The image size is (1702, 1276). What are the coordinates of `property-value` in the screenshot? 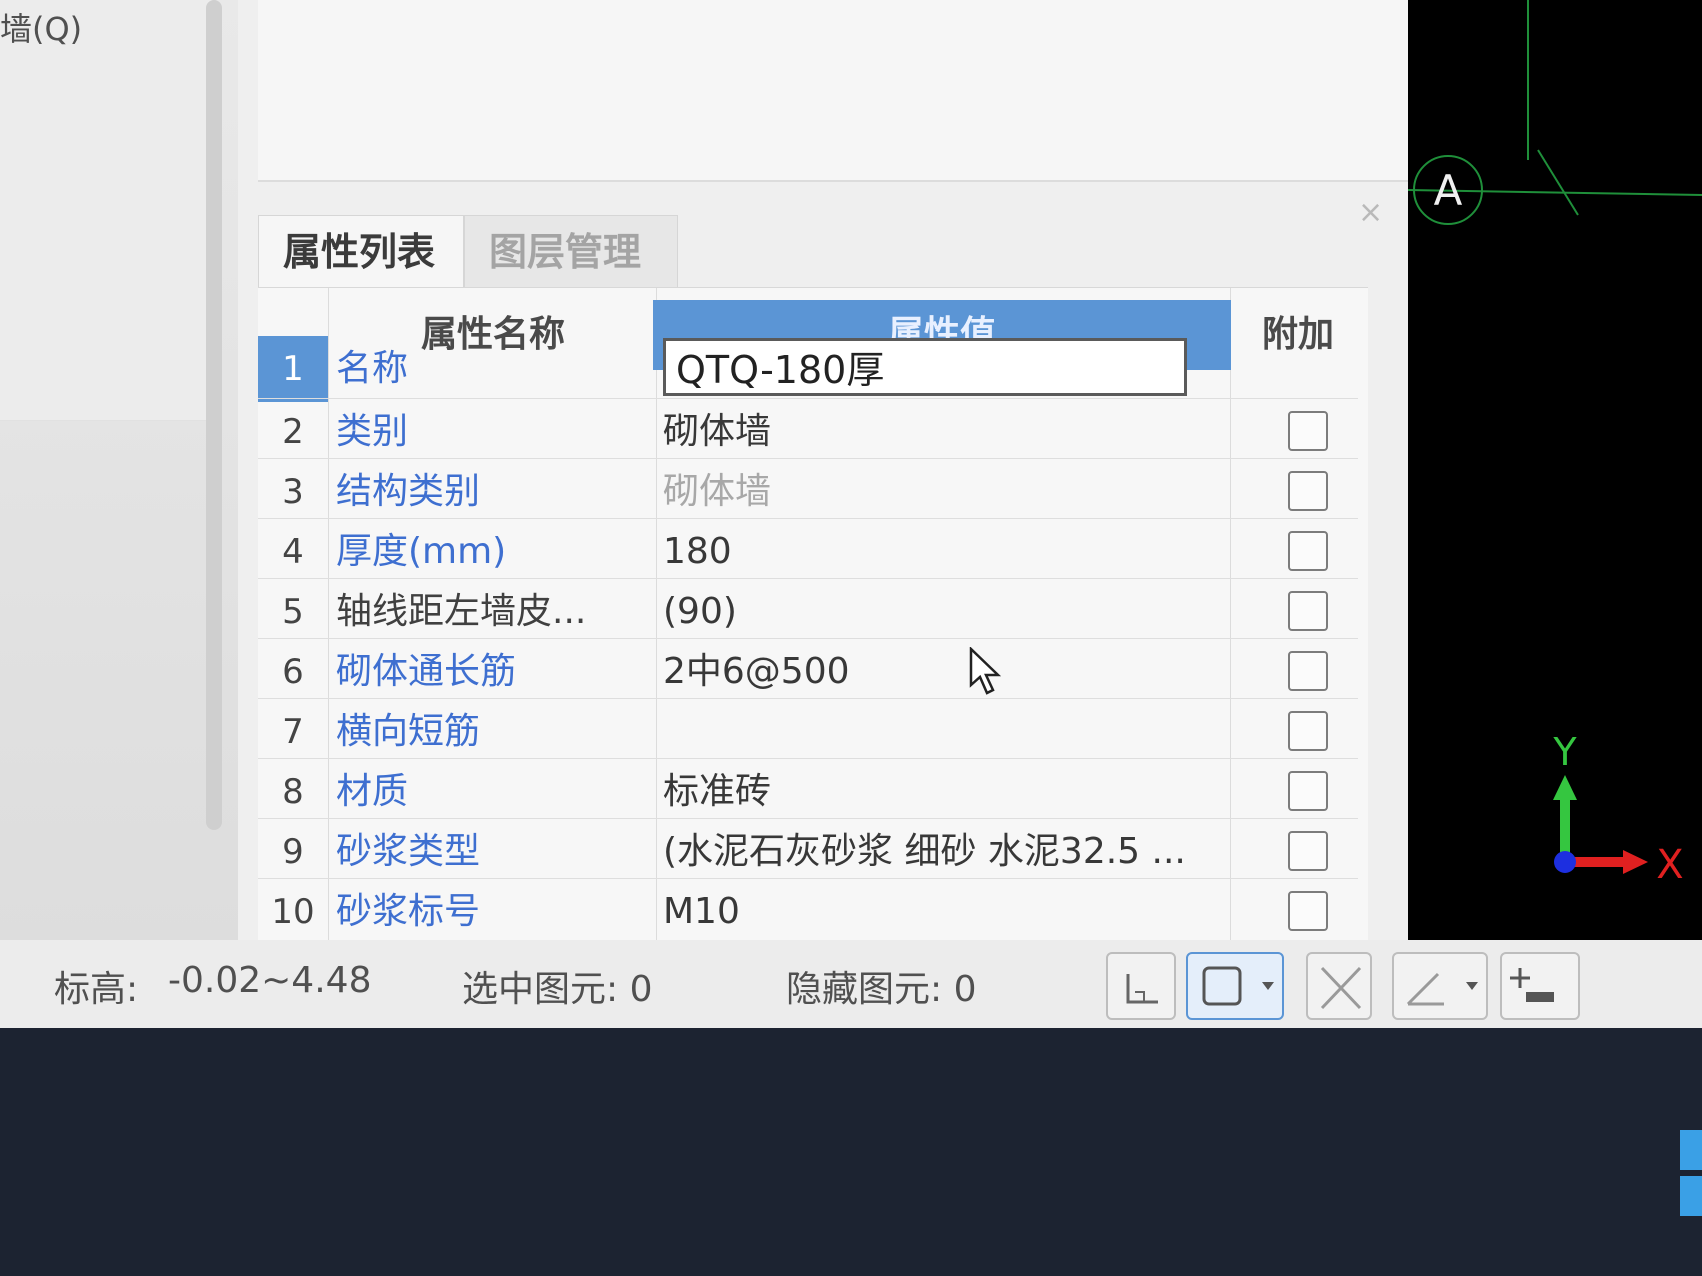 It's located at (943, 732).